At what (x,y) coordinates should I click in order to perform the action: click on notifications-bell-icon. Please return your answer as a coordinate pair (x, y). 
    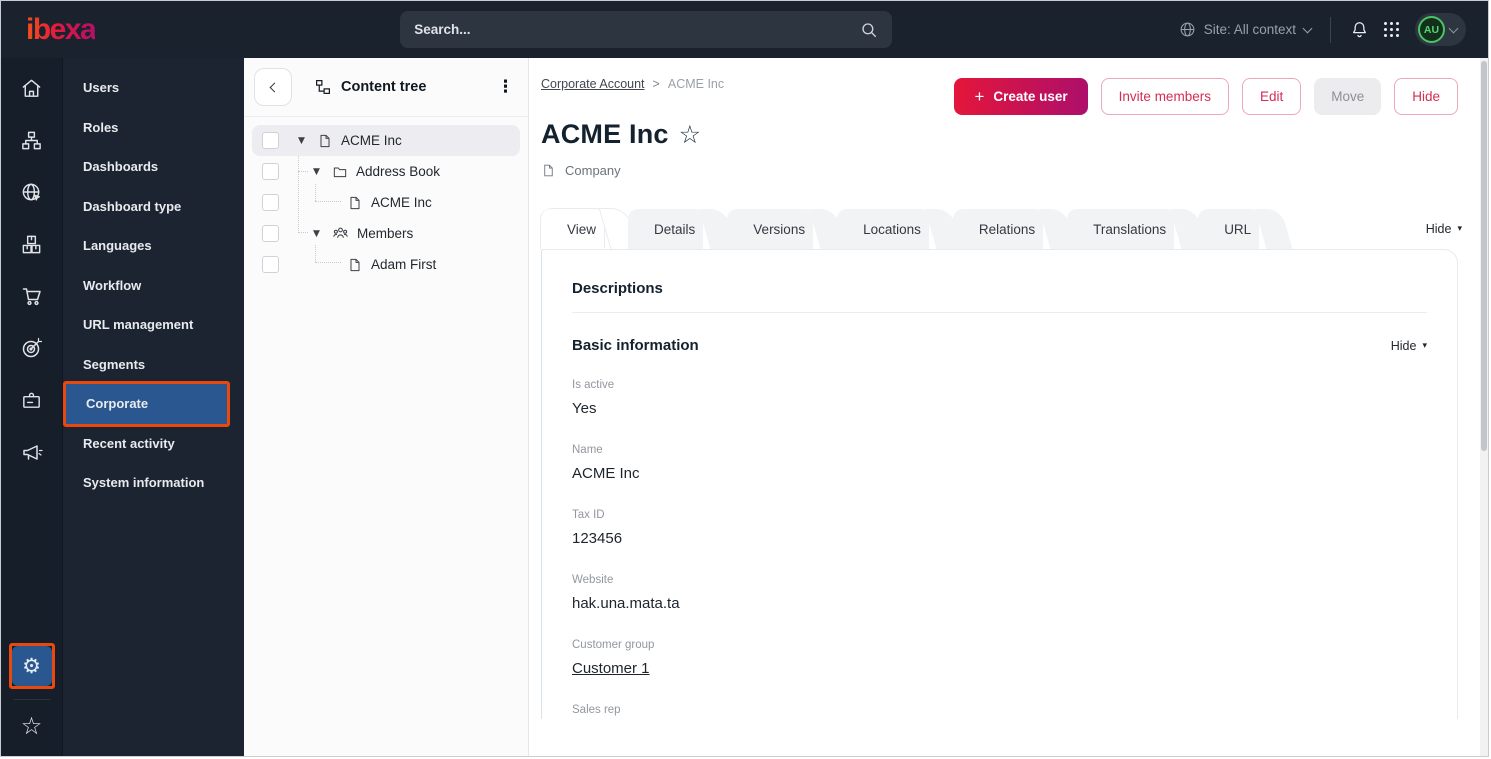
    Looking at the image, I should click on (1359, 29).